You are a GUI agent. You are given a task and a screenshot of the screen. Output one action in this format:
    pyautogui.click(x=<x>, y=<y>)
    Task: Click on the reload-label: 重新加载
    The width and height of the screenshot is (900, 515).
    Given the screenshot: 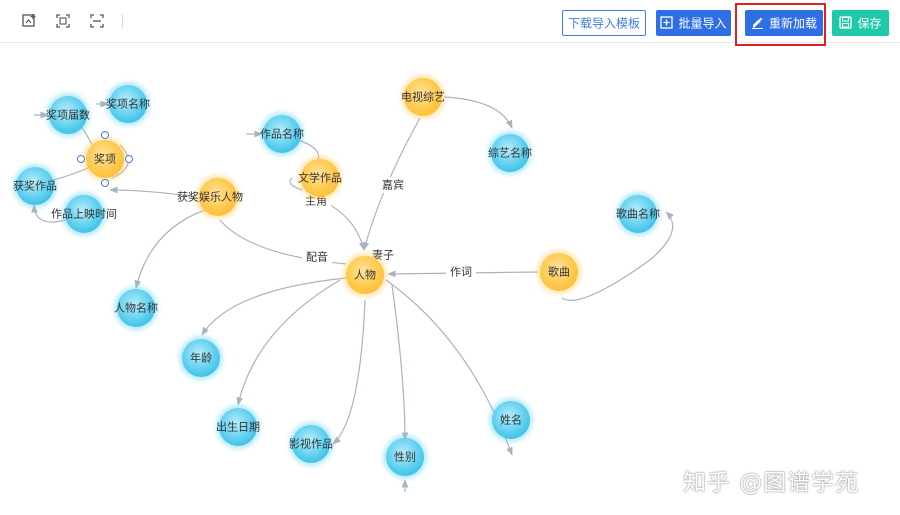 What is the action you would take?
    pyautogui.click(x=792, y=23)
    